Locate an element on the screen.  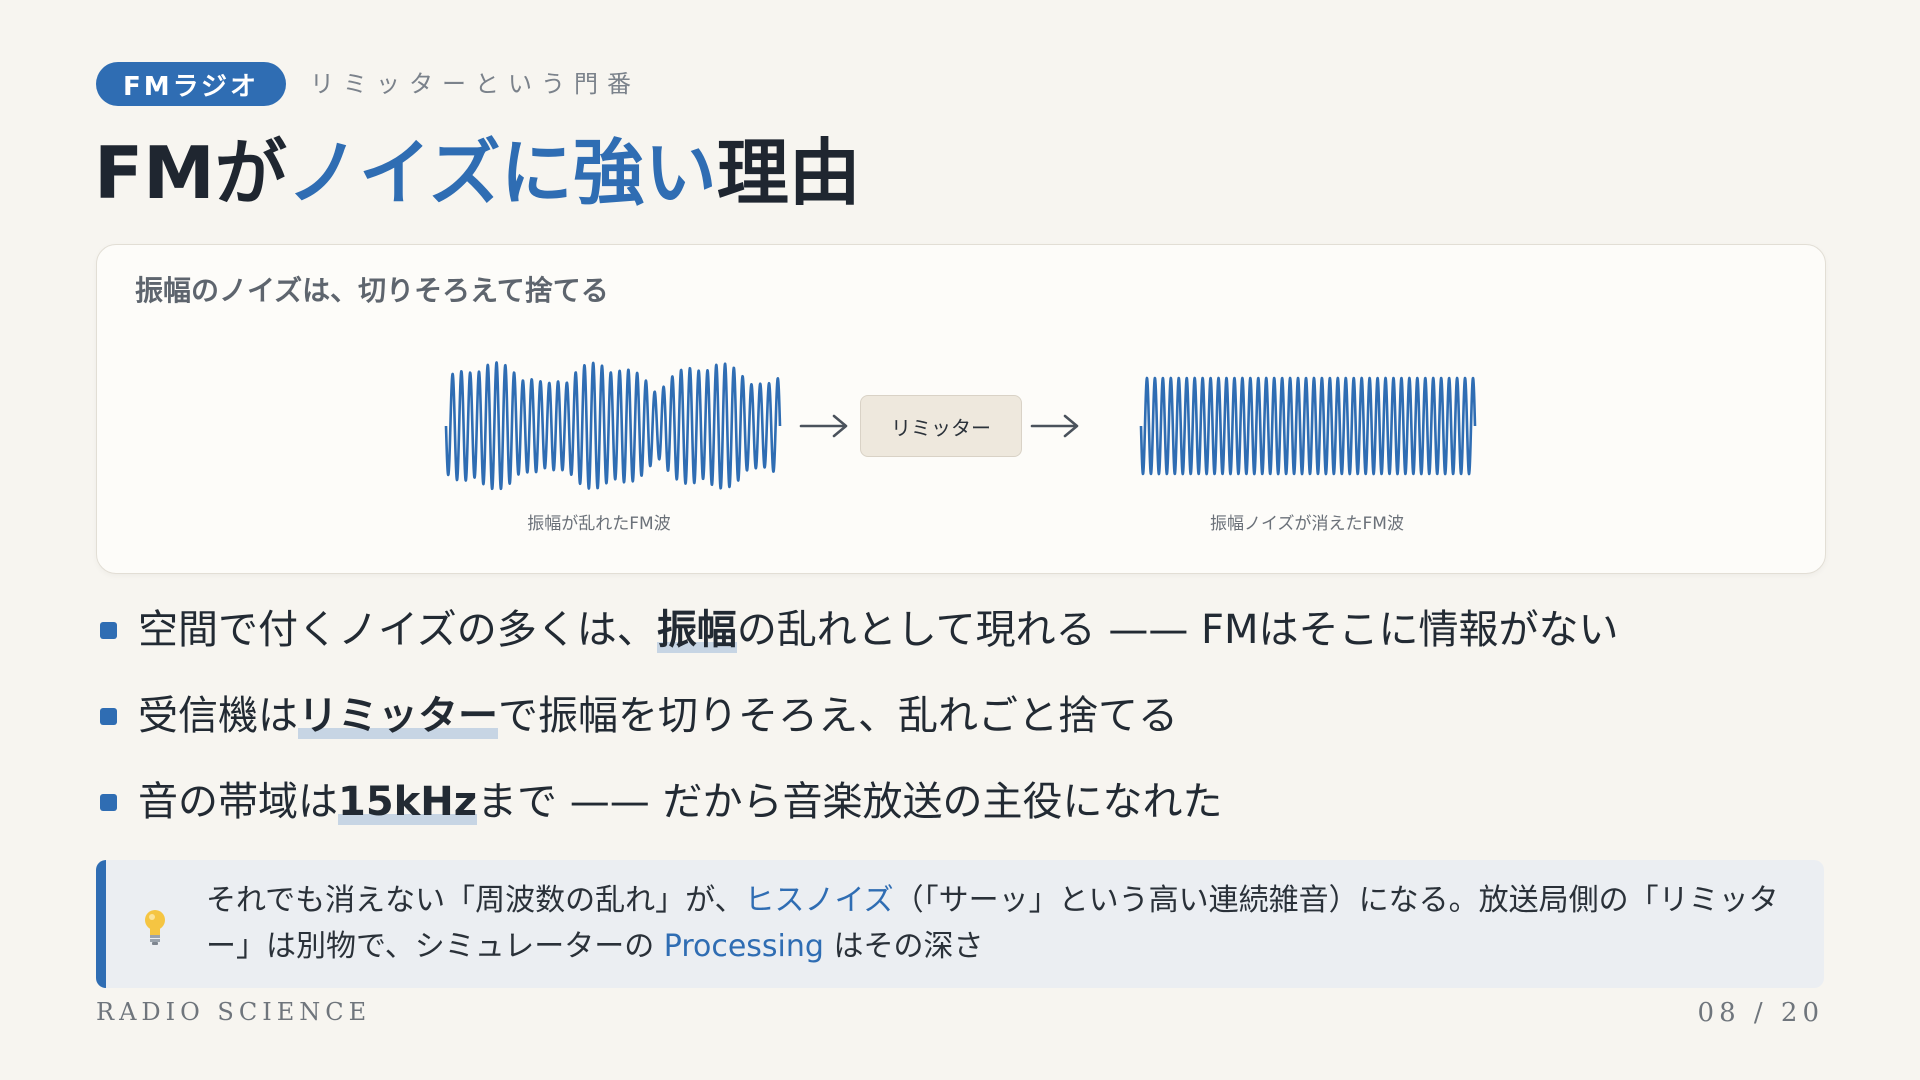
bullet-highlight: リミッター is located at coordinates (398, 716).